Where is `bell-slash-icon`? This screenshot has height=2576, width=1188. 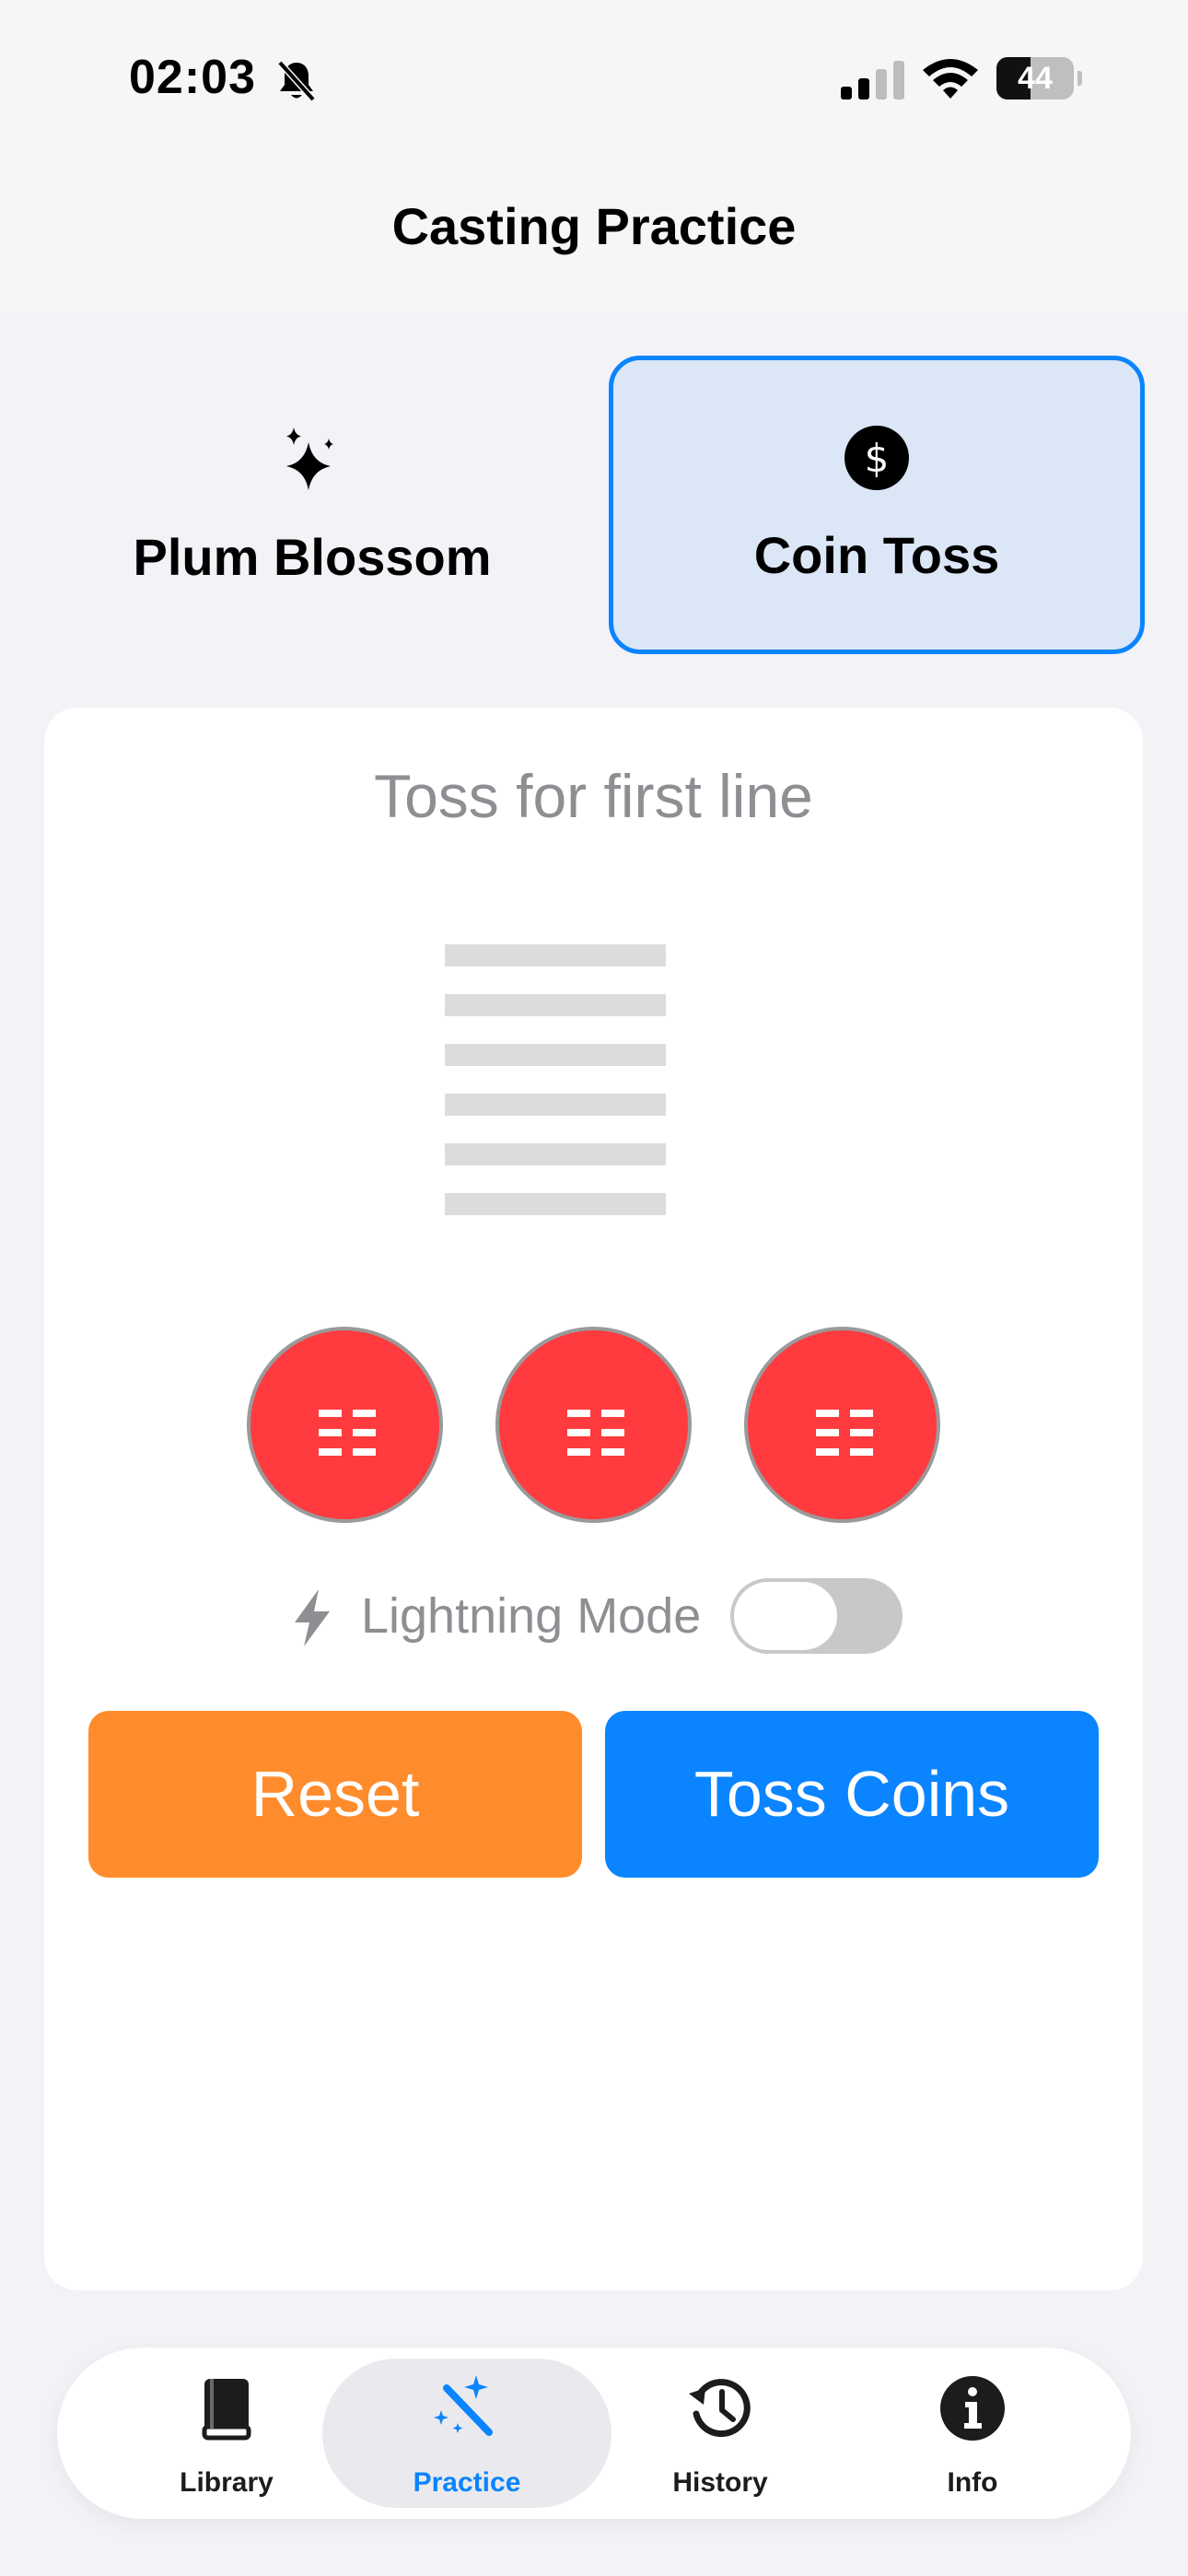
bell-slash-icon is located at coordinates (296, 81).